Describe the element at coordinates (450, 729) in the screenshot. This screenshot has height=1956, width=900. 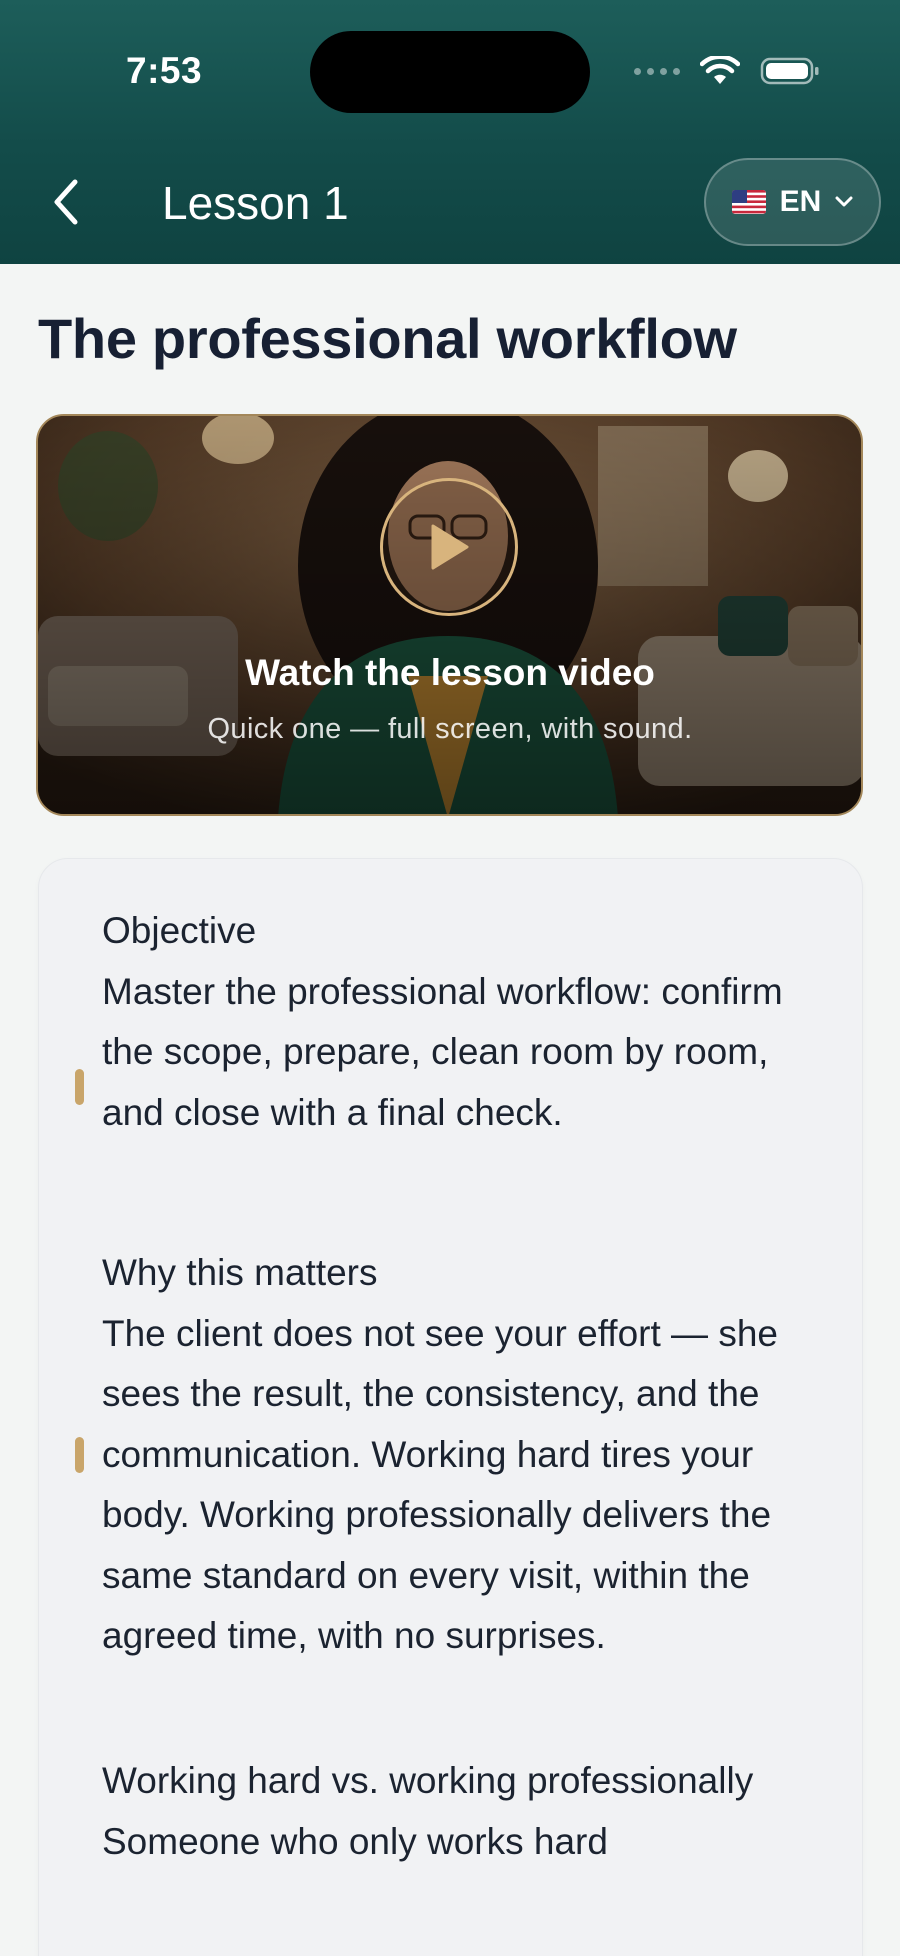
I see `video-subtitle: Quick one — full screen, with sound.` at that location.